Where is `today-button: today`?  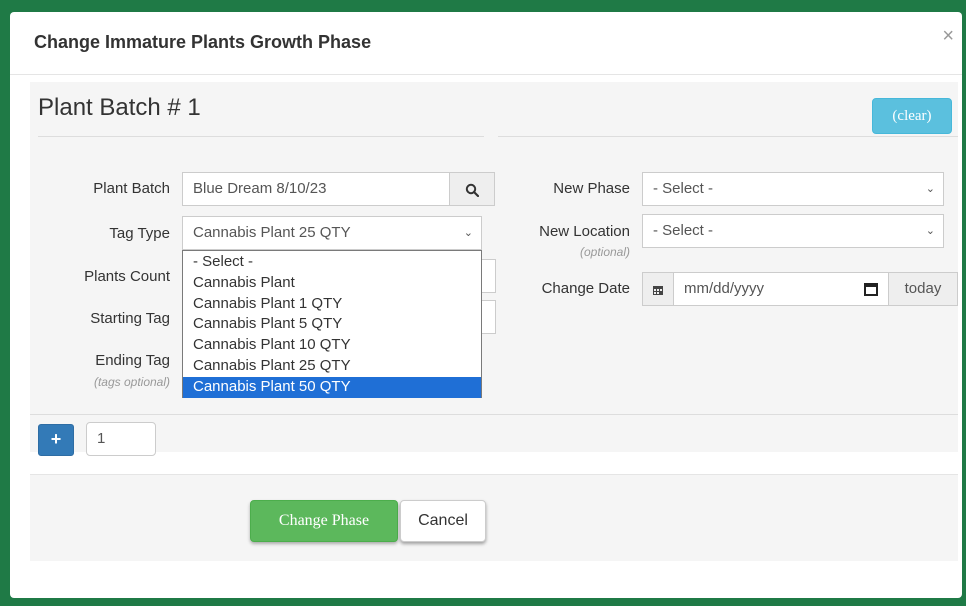
today-button: today is located at coordinates (923, 289).